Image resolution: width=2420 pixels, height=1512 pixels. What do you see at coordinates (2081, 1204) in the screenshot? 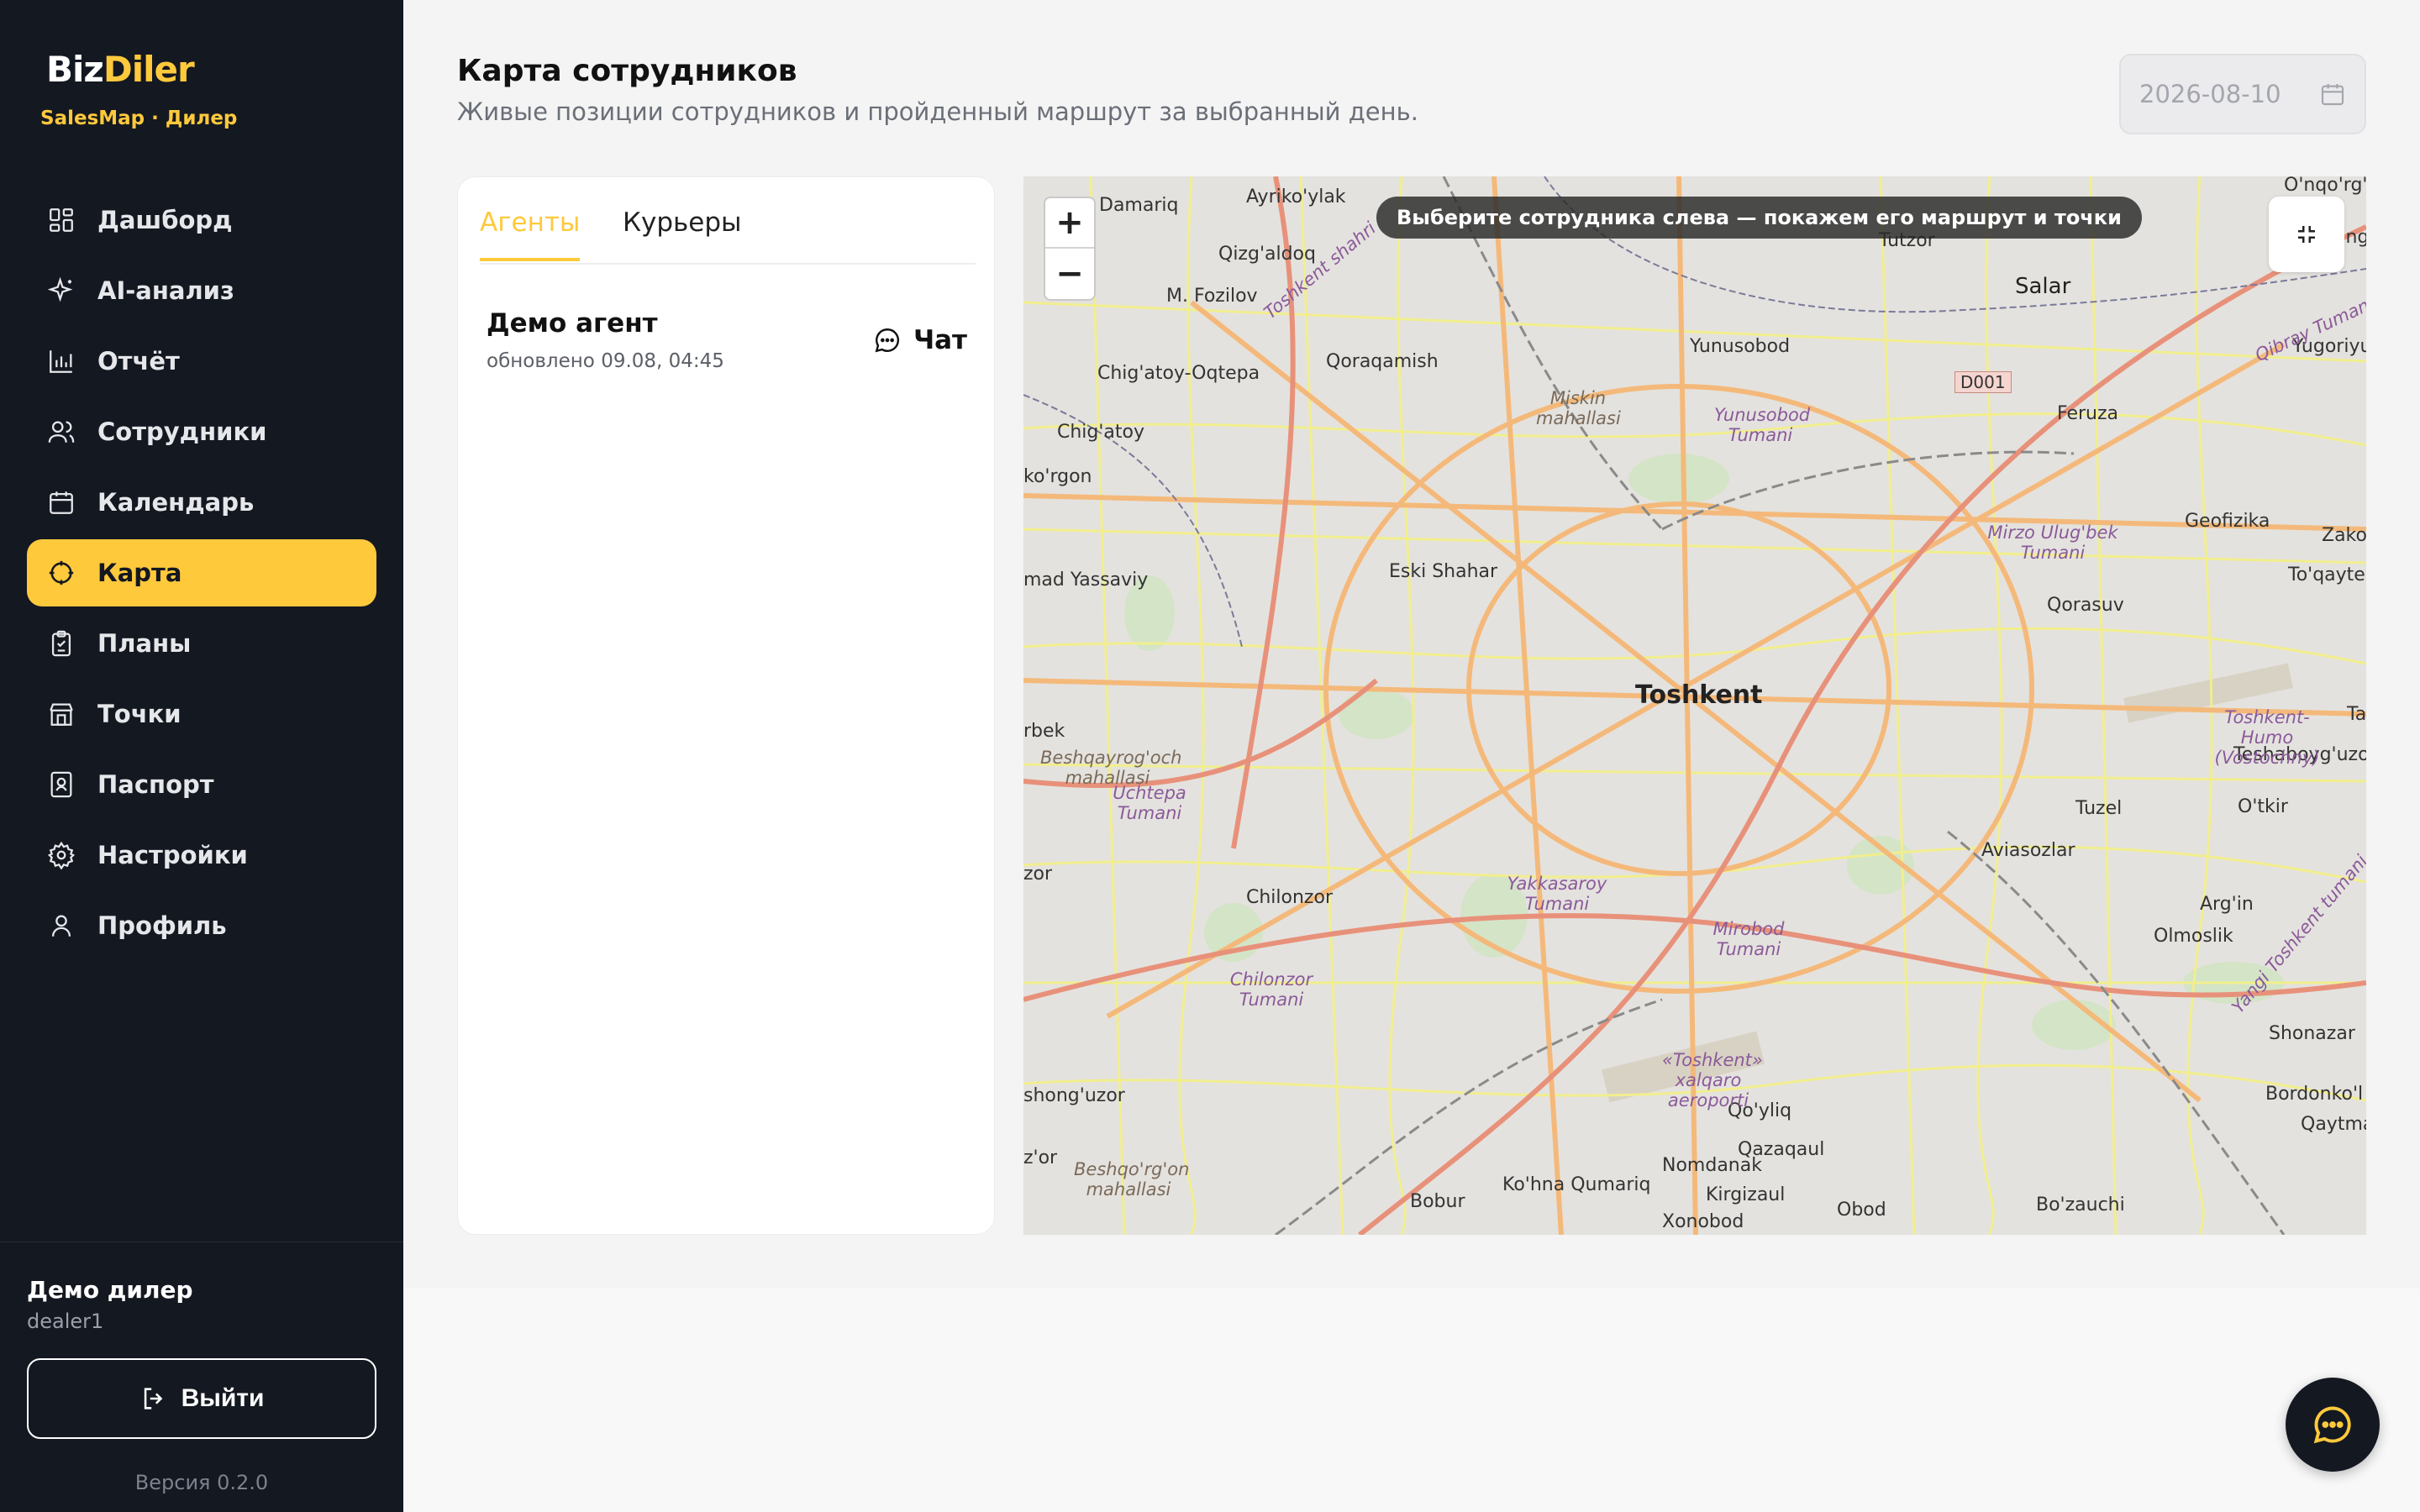
I see `map-label: Bo'zauchi` at bounding box center [2081, 1204].